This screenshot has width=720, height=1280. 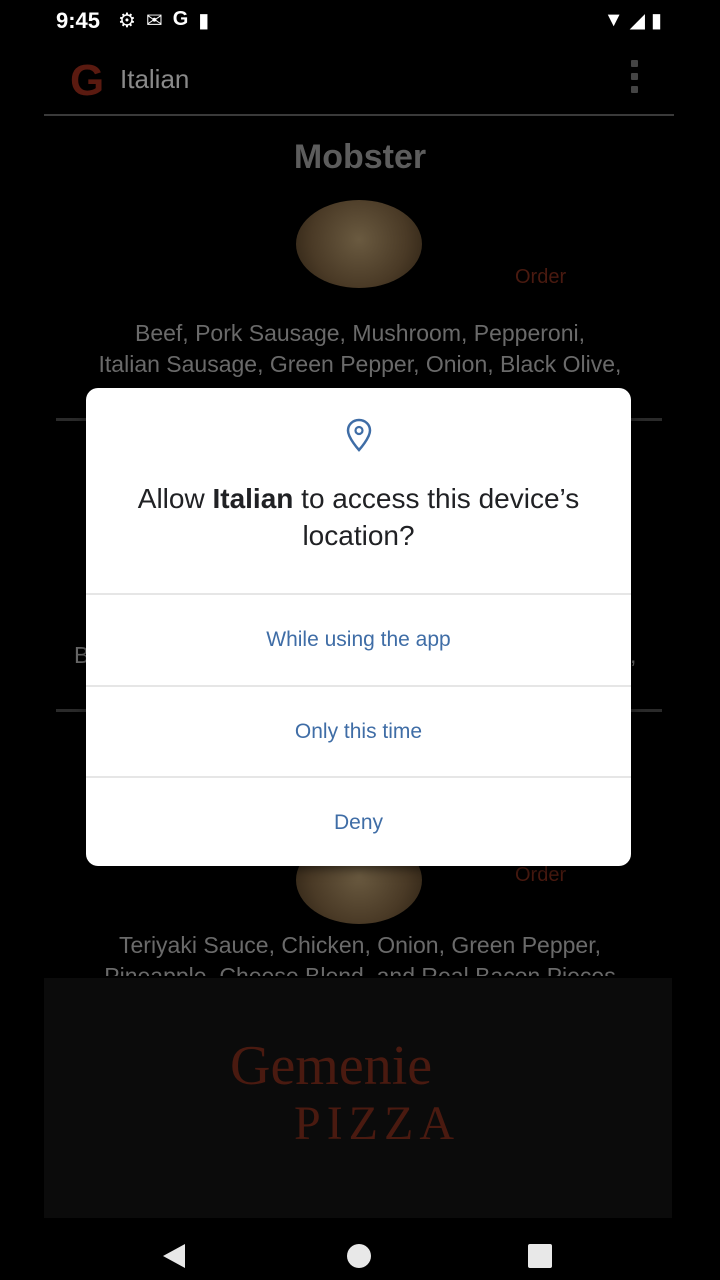 What do you see at coordinates (359, 435) in the screenshot?
I see `location-pin-icon` at bounding box center [359, 435].